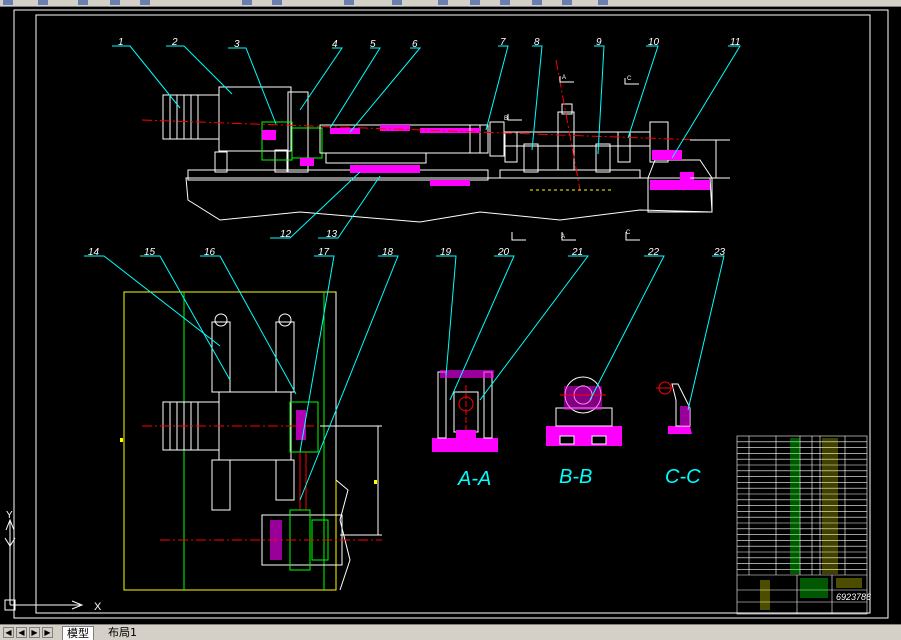  I want to click on section-view-bb, so click(584, 411).